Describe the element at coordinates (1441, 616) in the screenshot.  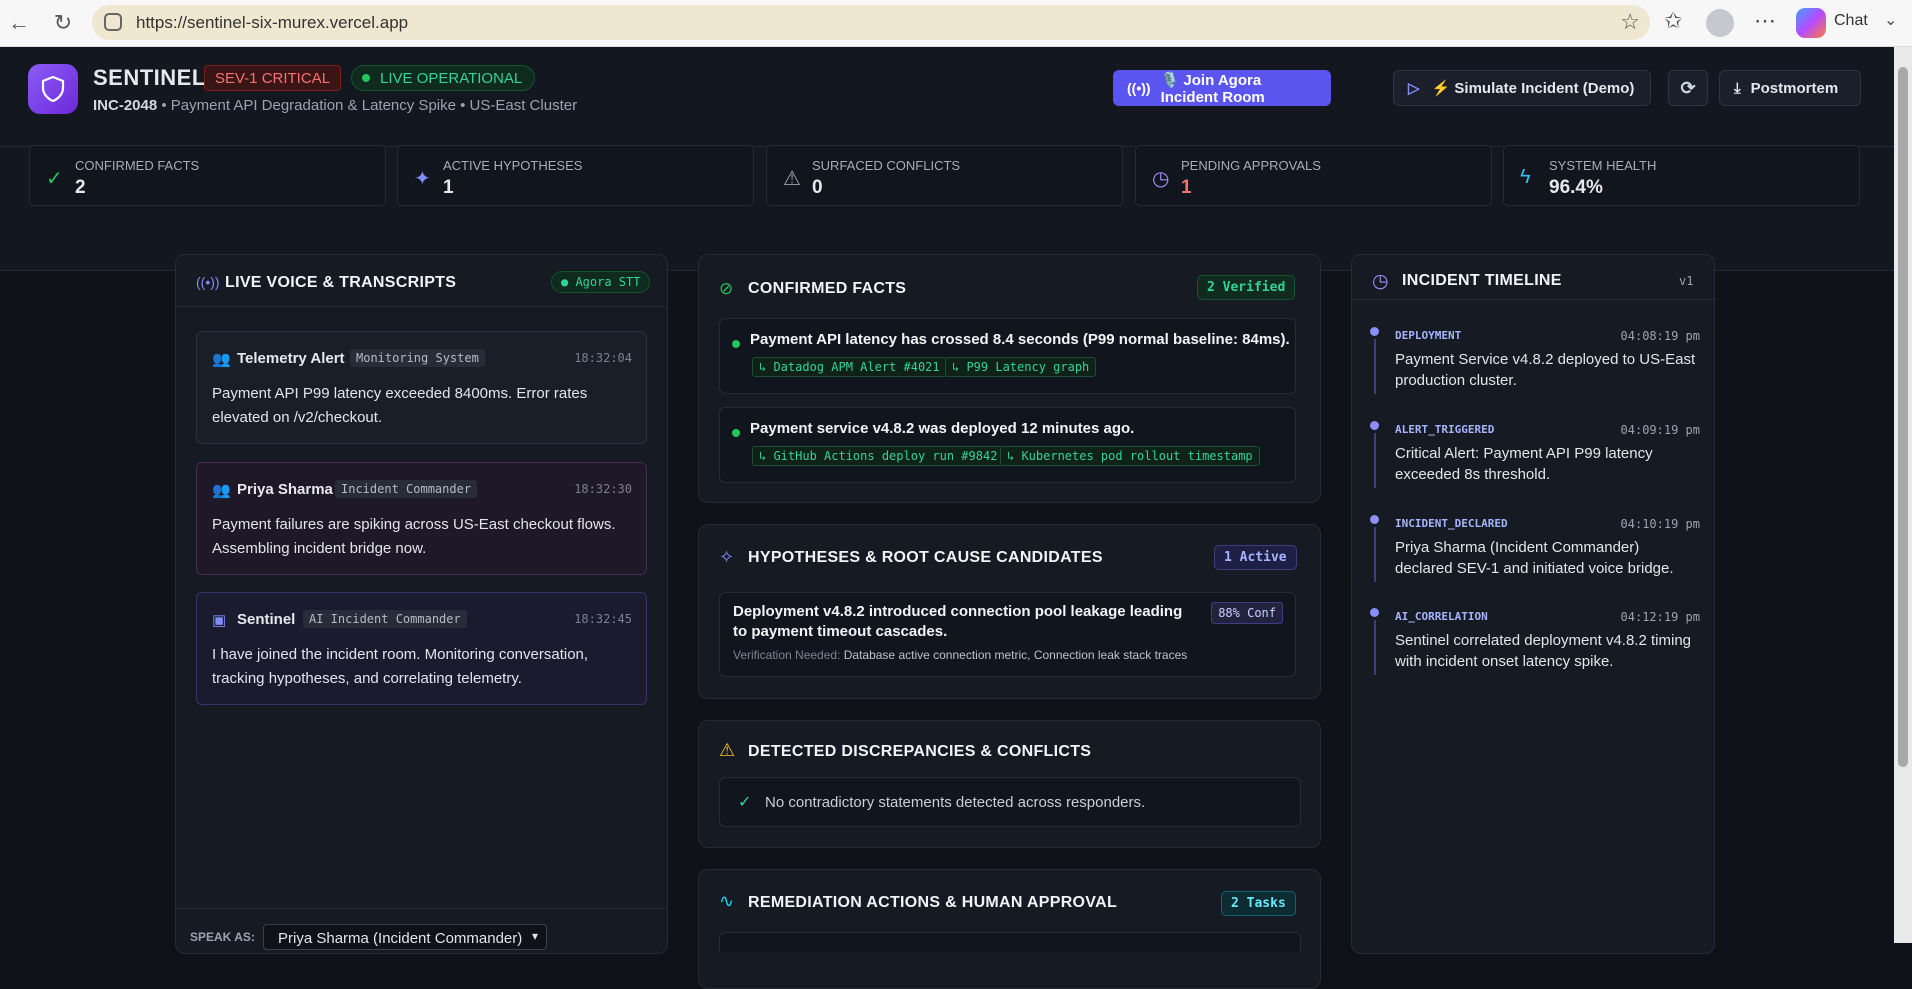
I see `event-type: AI_CORRELATION` at that location.